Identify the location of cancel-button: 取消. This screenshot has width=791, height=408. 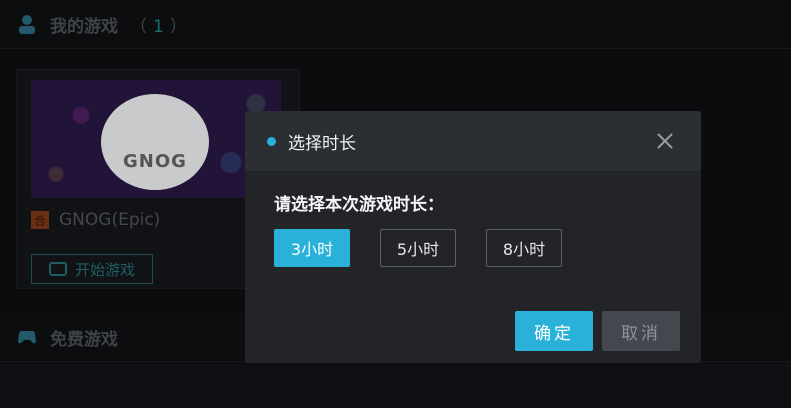
(641, 331).